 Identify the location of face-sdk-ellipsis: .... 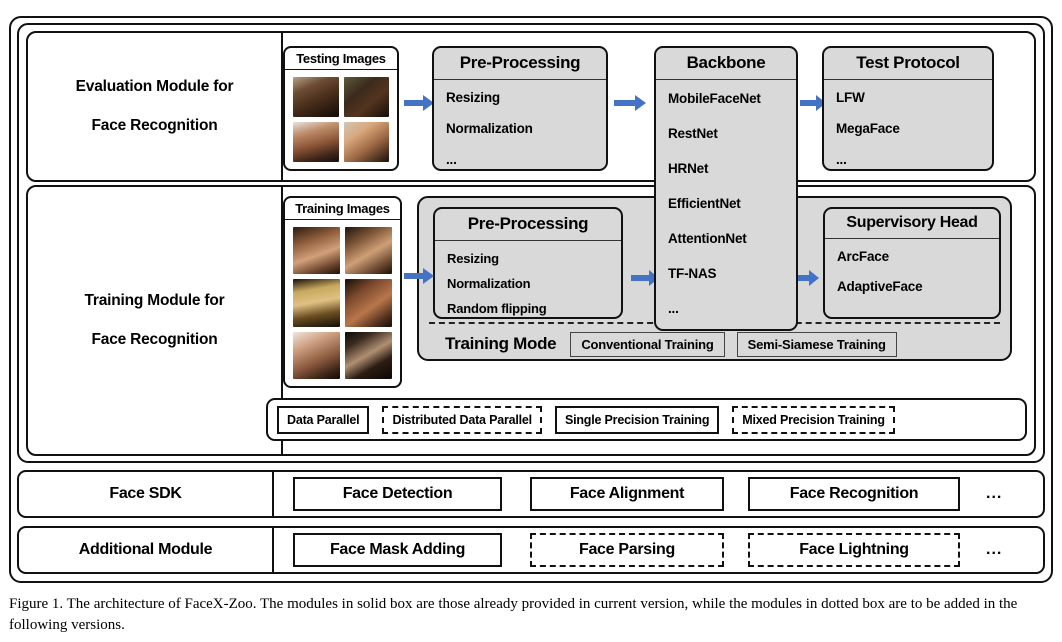
(994, 493).